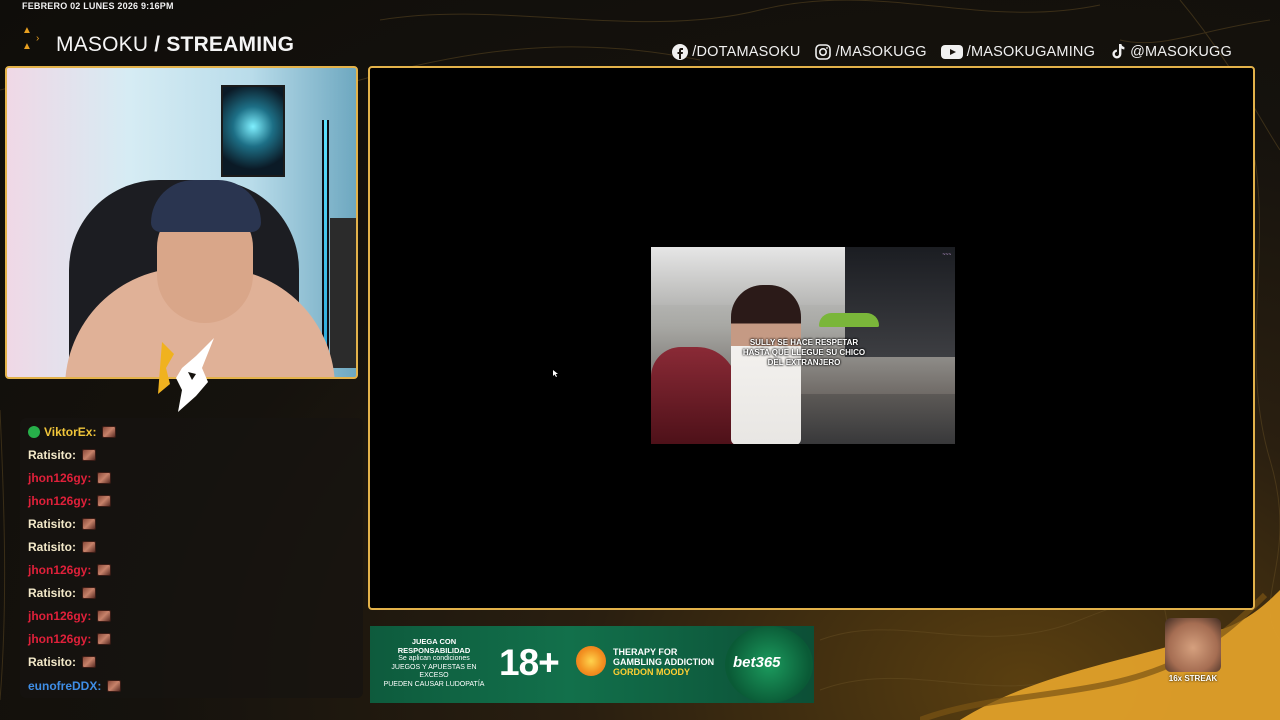 Image resolution: width=1280 pixels, height=720 pixels. I want to click on social-facebook: /DOTAMASOKU, so click(735, 52).